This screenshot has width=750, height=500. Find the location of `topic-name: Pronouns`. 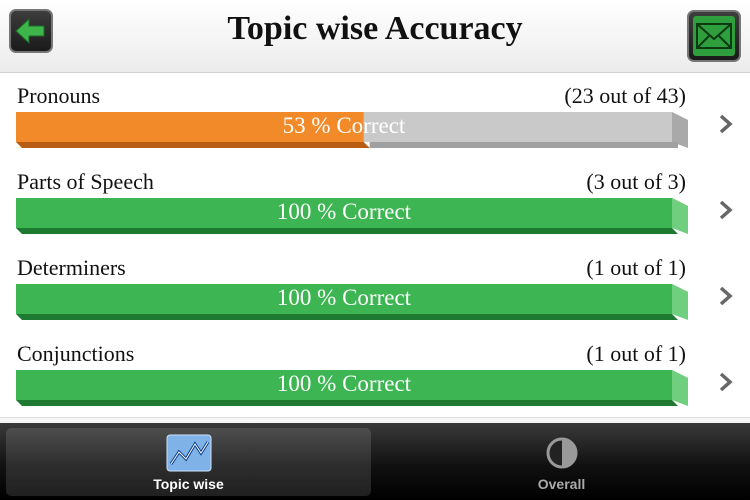

topic-name: Pronouns is located at coordinates (59, 95).